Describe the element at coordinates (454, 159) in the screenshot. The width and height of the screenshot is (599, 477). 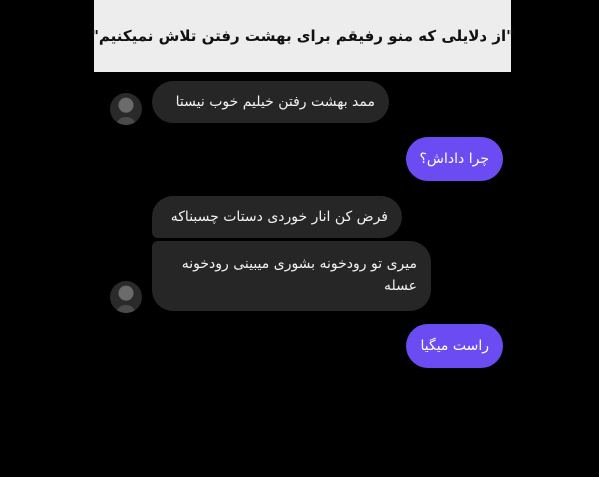
I see `outgoing-message-bubble: چرا داداش؟` at that location.